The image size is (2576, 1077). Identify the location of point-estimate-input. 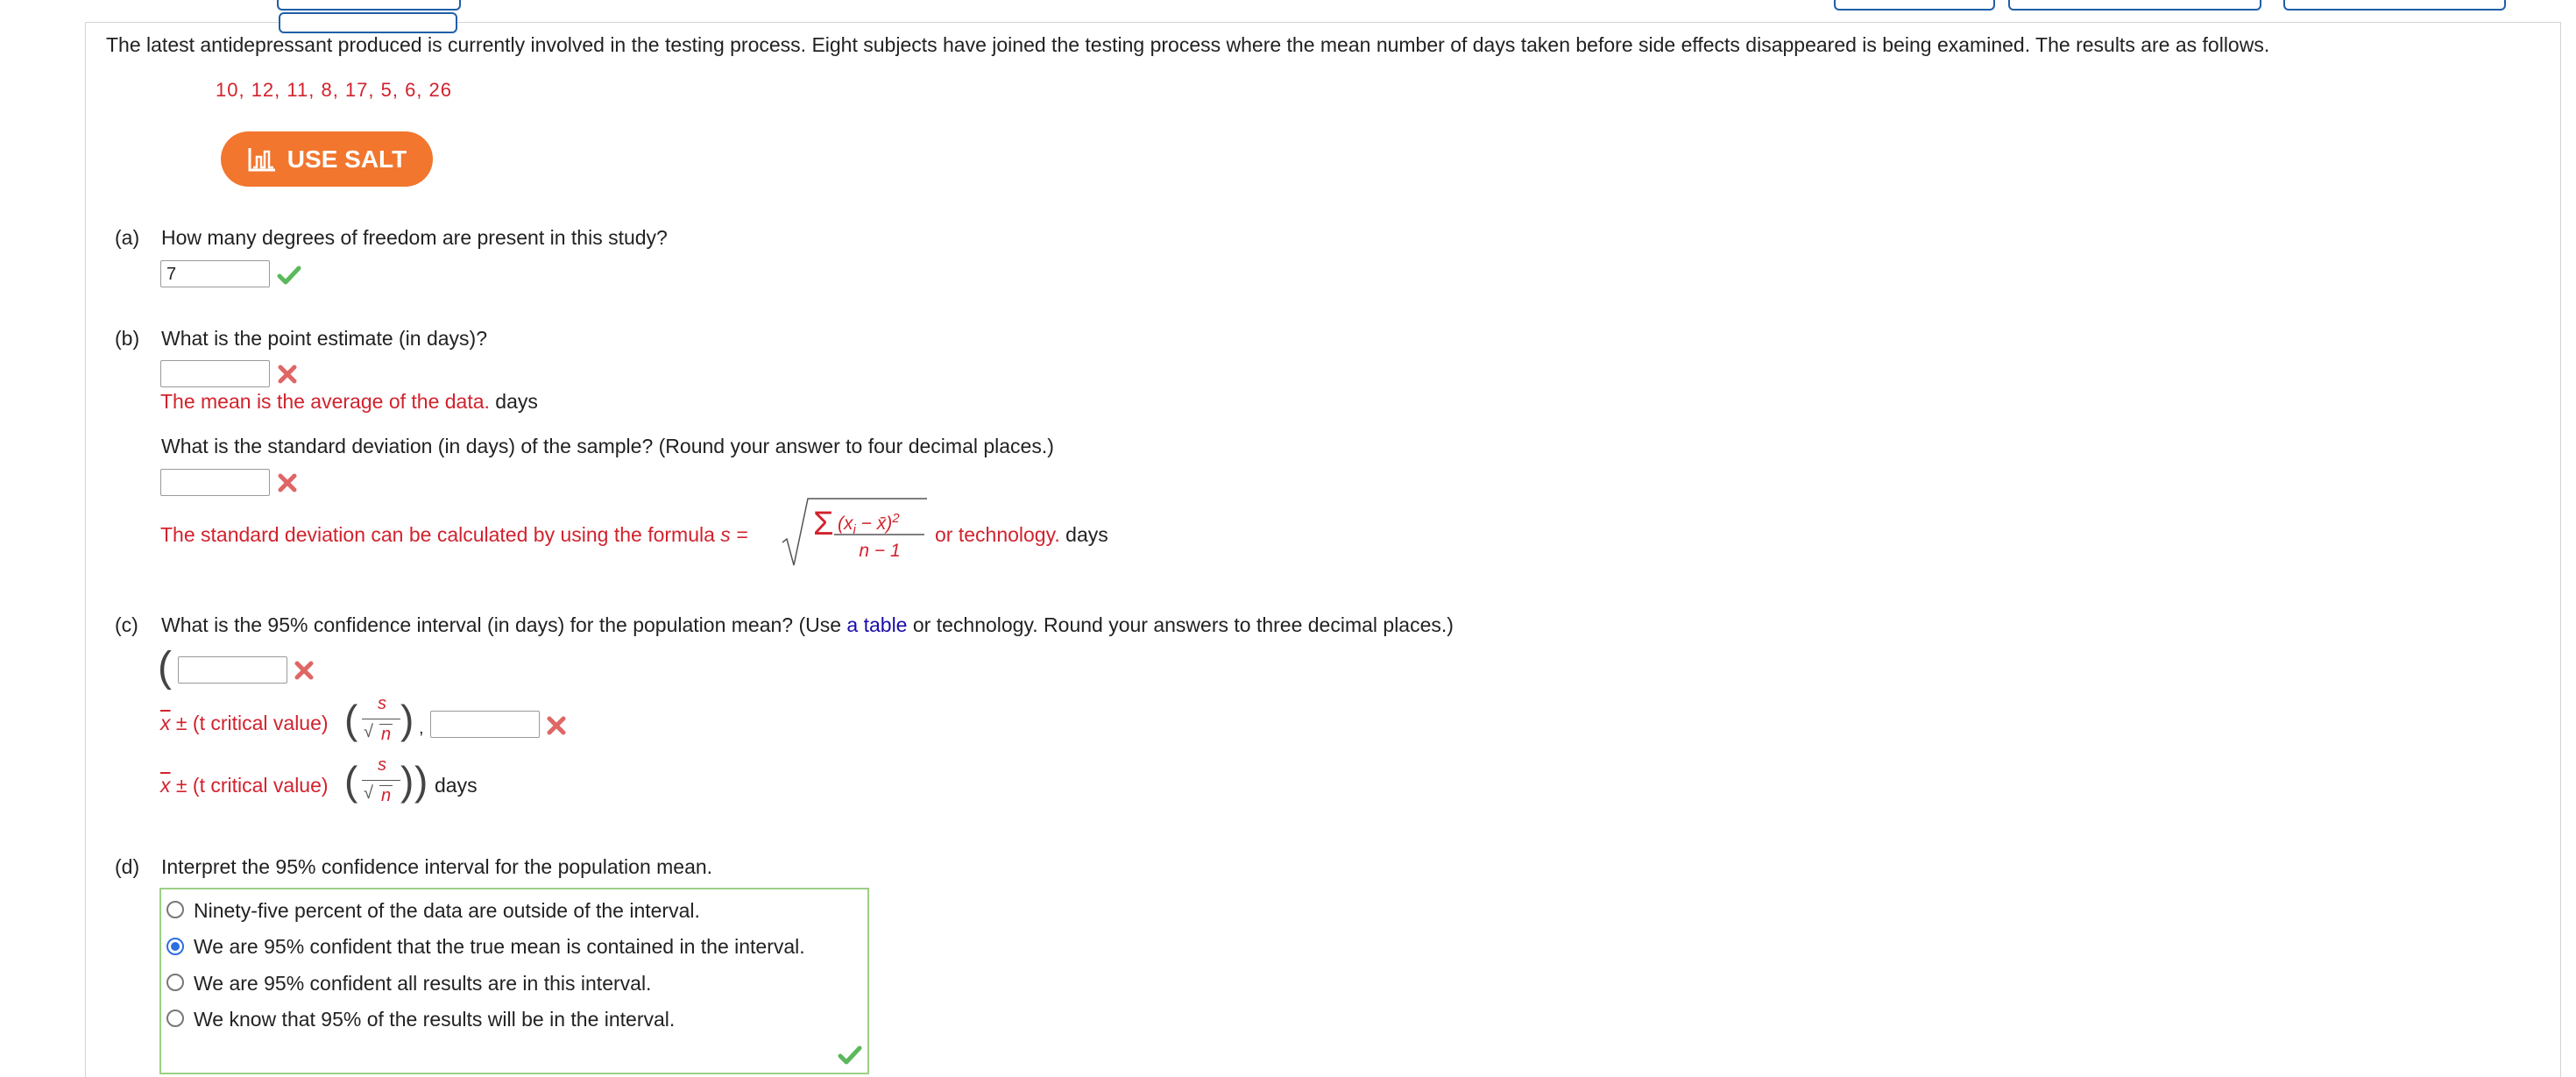
(215, 373).